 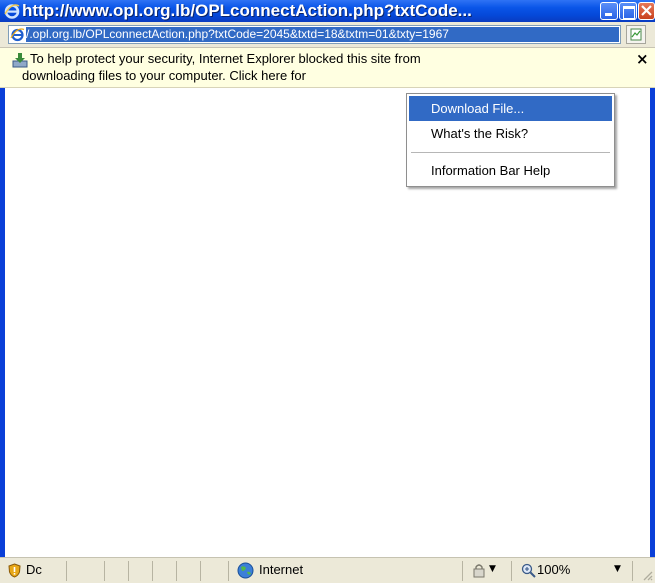 I want to click on minimize-button, so click(x=609, y=11).